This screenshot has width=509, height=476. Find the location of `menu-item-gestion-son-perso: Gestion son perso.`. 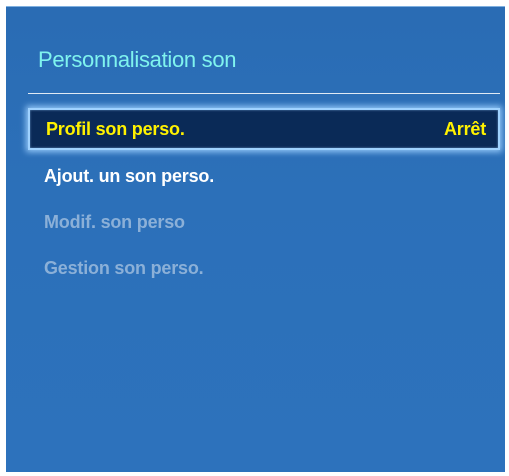

menu-item-gestion-son-perso: Gestion son perso. is located at coordinates (264, 268).